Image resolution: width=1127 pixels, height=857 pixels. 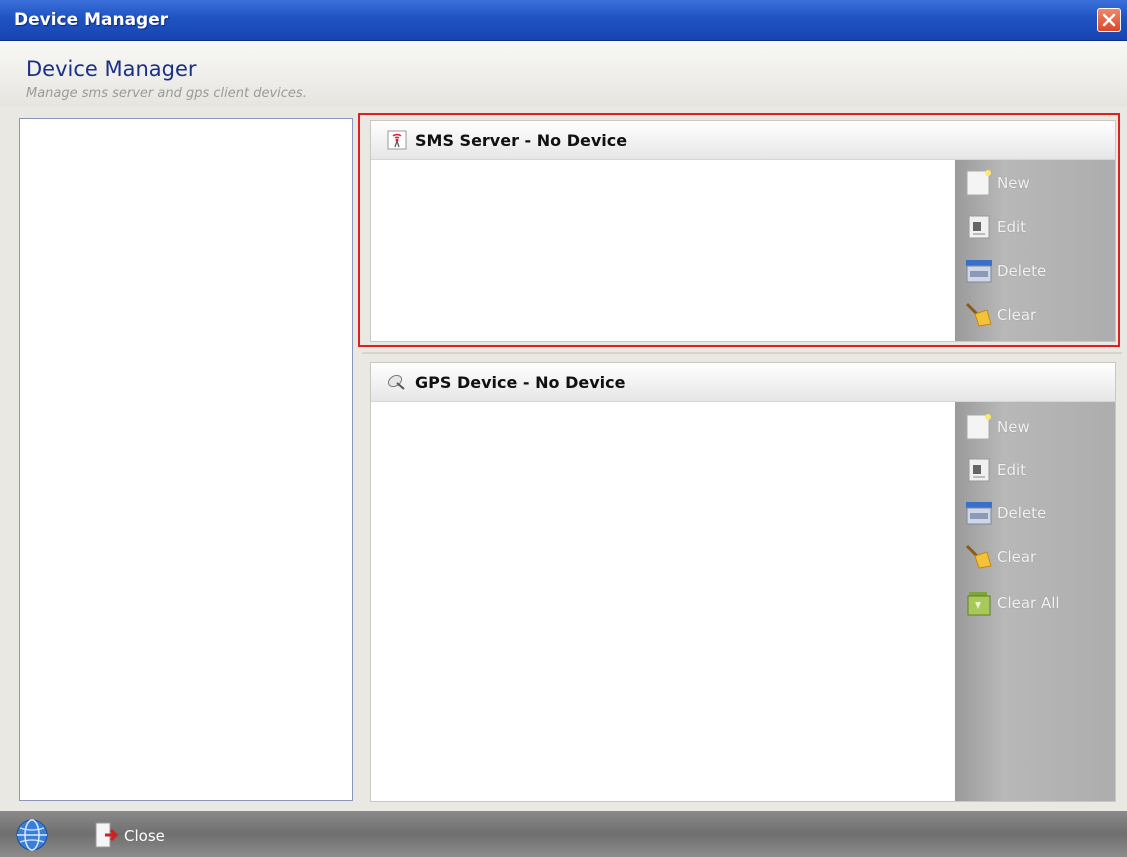 What do you see at coordinates (111, 69) in the screenshot?
I see `page-title: Device Manager` at bounding box center [111, 69].